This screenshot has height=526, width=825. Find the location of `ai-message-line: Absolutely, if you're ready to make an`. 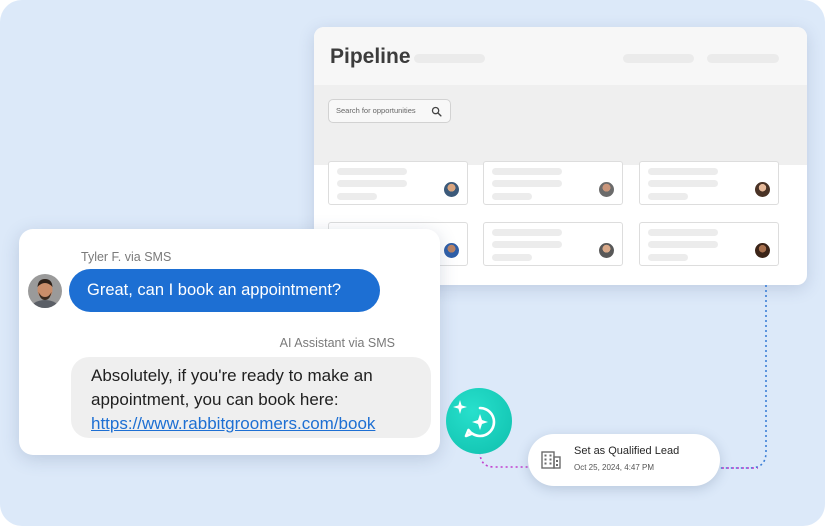

ai-message-line: Absolutely, if you're ready to make an is located at coordinates (232, 375).